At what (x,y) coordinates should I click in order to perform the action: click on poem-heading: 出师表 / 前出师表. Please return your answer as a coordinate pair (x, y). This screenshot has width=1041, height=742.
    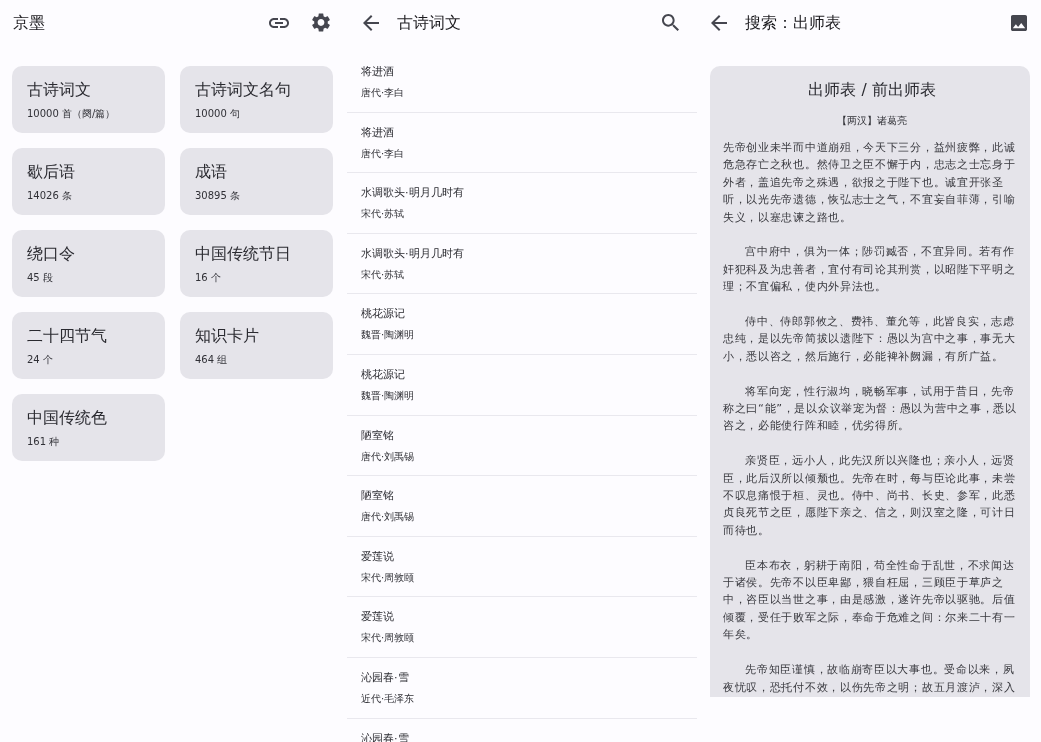
    Looking at the image, I should click on (872, 90).